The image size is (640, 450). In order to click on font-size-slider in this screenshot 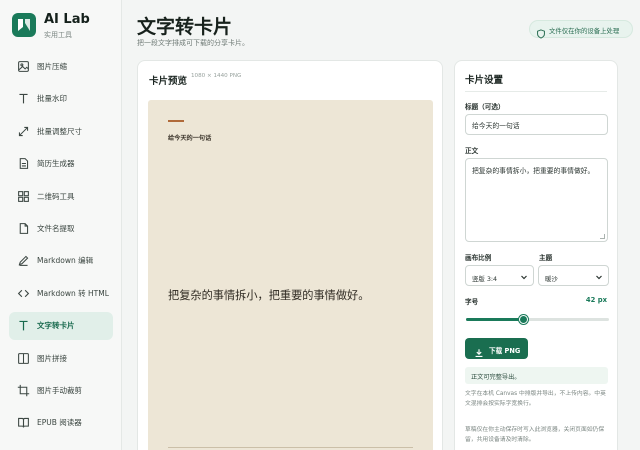, I will do `click(537, 319)`.